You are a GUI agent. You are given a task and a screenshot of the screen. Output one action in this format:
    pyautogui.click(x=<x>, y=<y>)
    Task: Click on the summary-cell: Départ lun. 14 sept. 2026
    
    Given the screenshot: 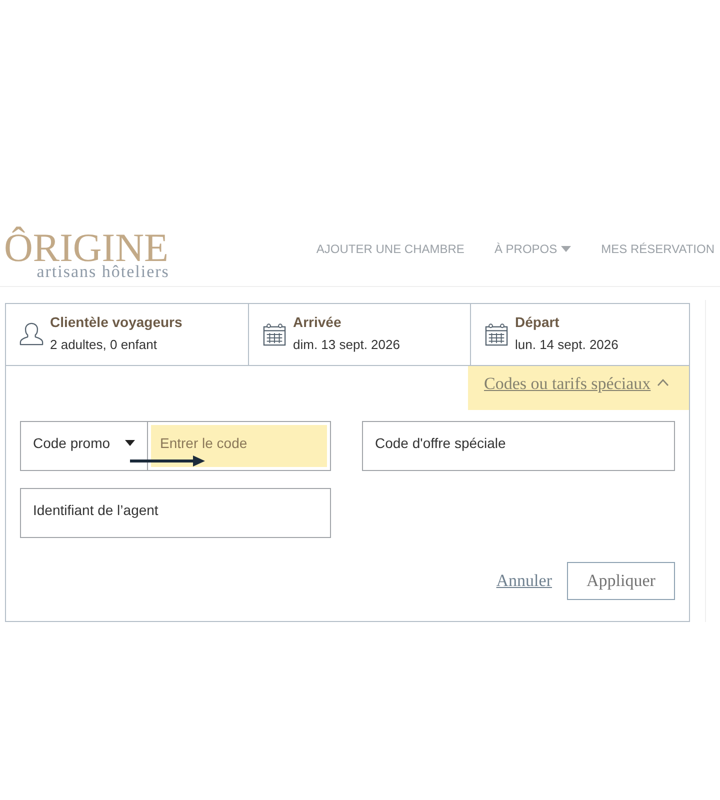 What is the action you would take?
    pyautogui.click(x=579, y=334)
    